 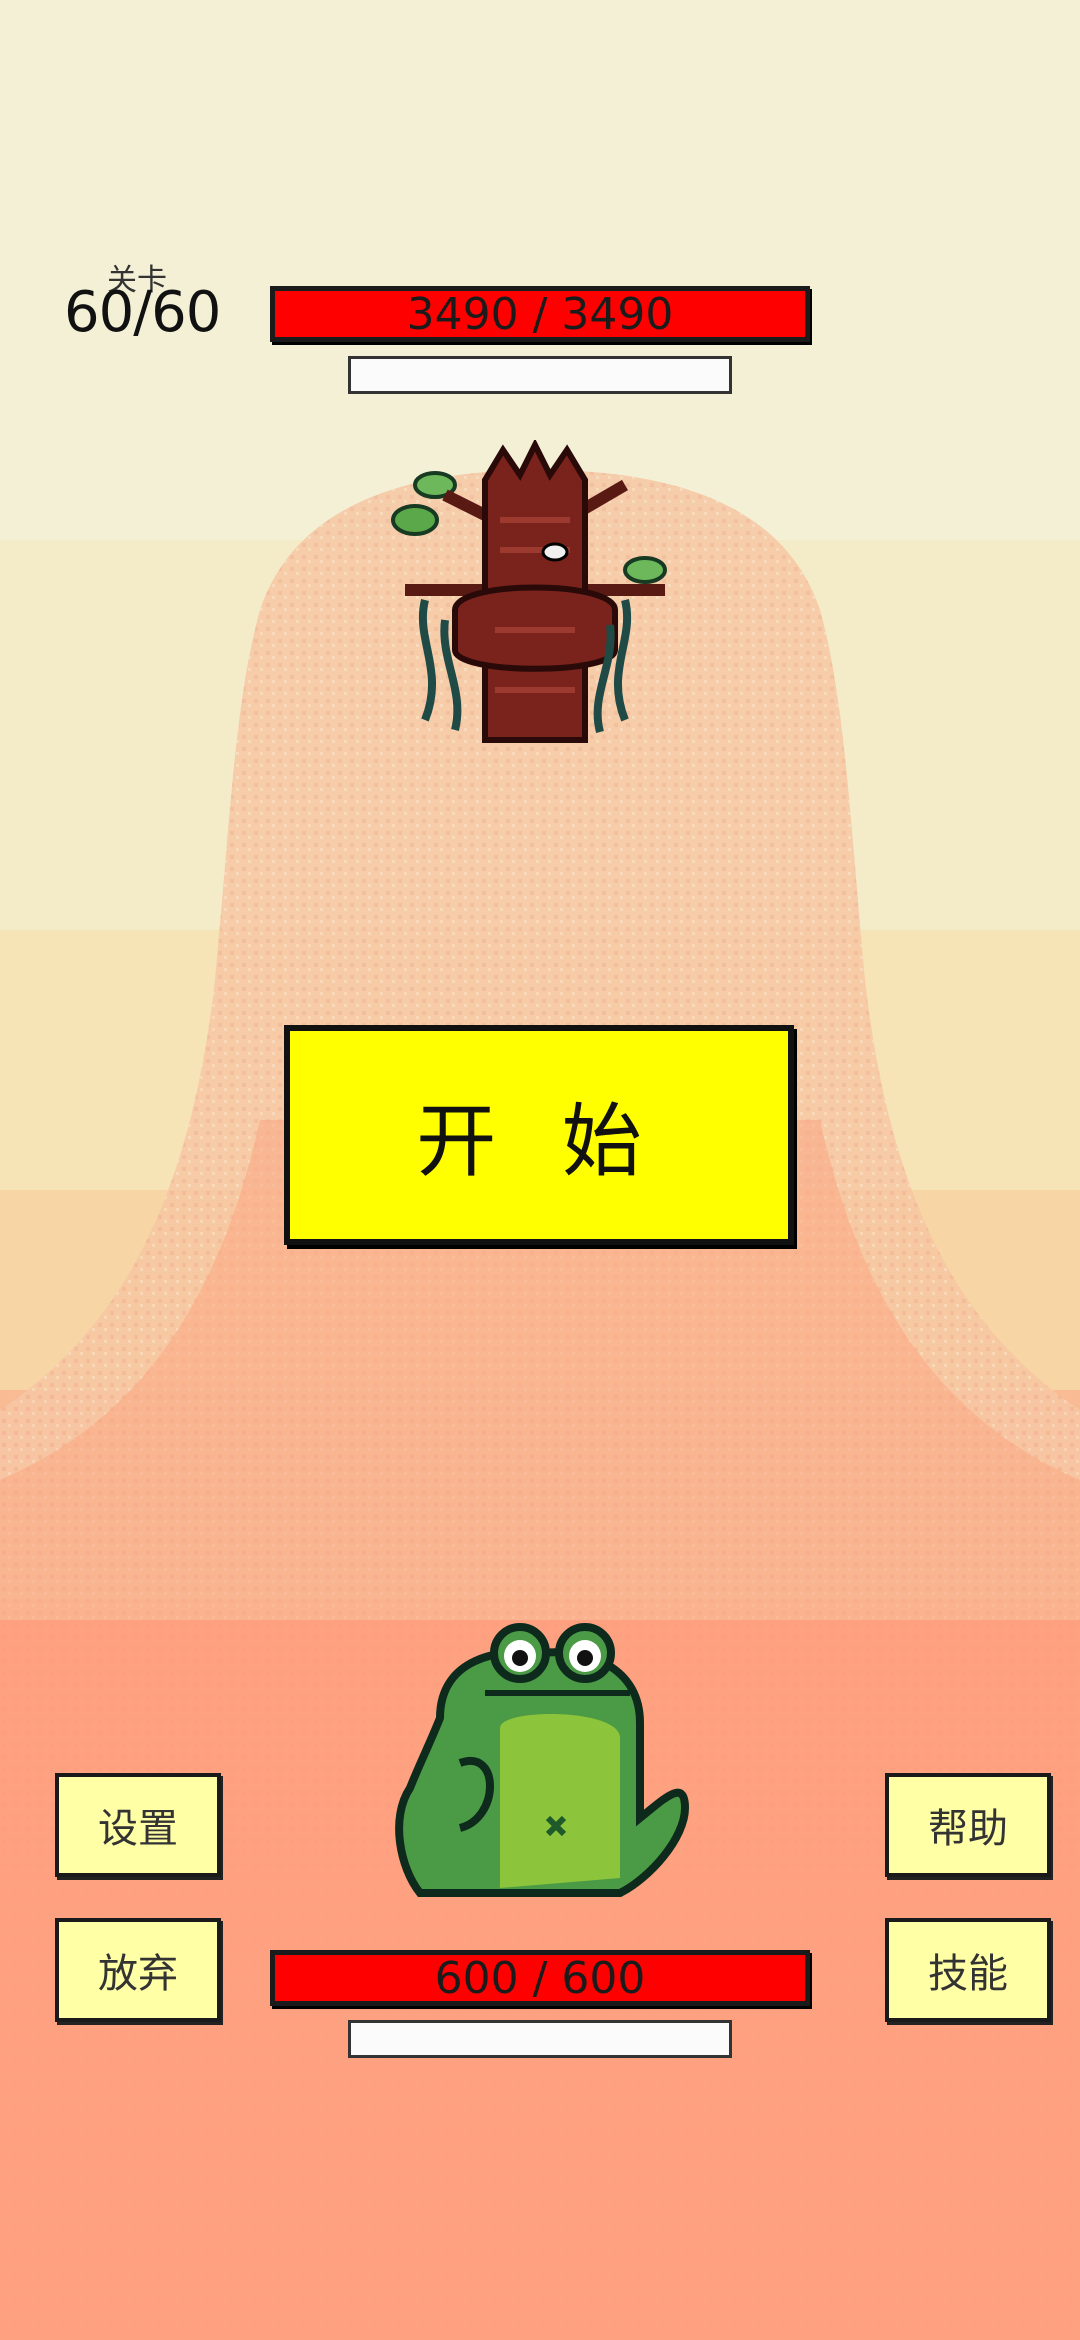 I want to click on settings-button: 设置, so click(x=138, y=1825).